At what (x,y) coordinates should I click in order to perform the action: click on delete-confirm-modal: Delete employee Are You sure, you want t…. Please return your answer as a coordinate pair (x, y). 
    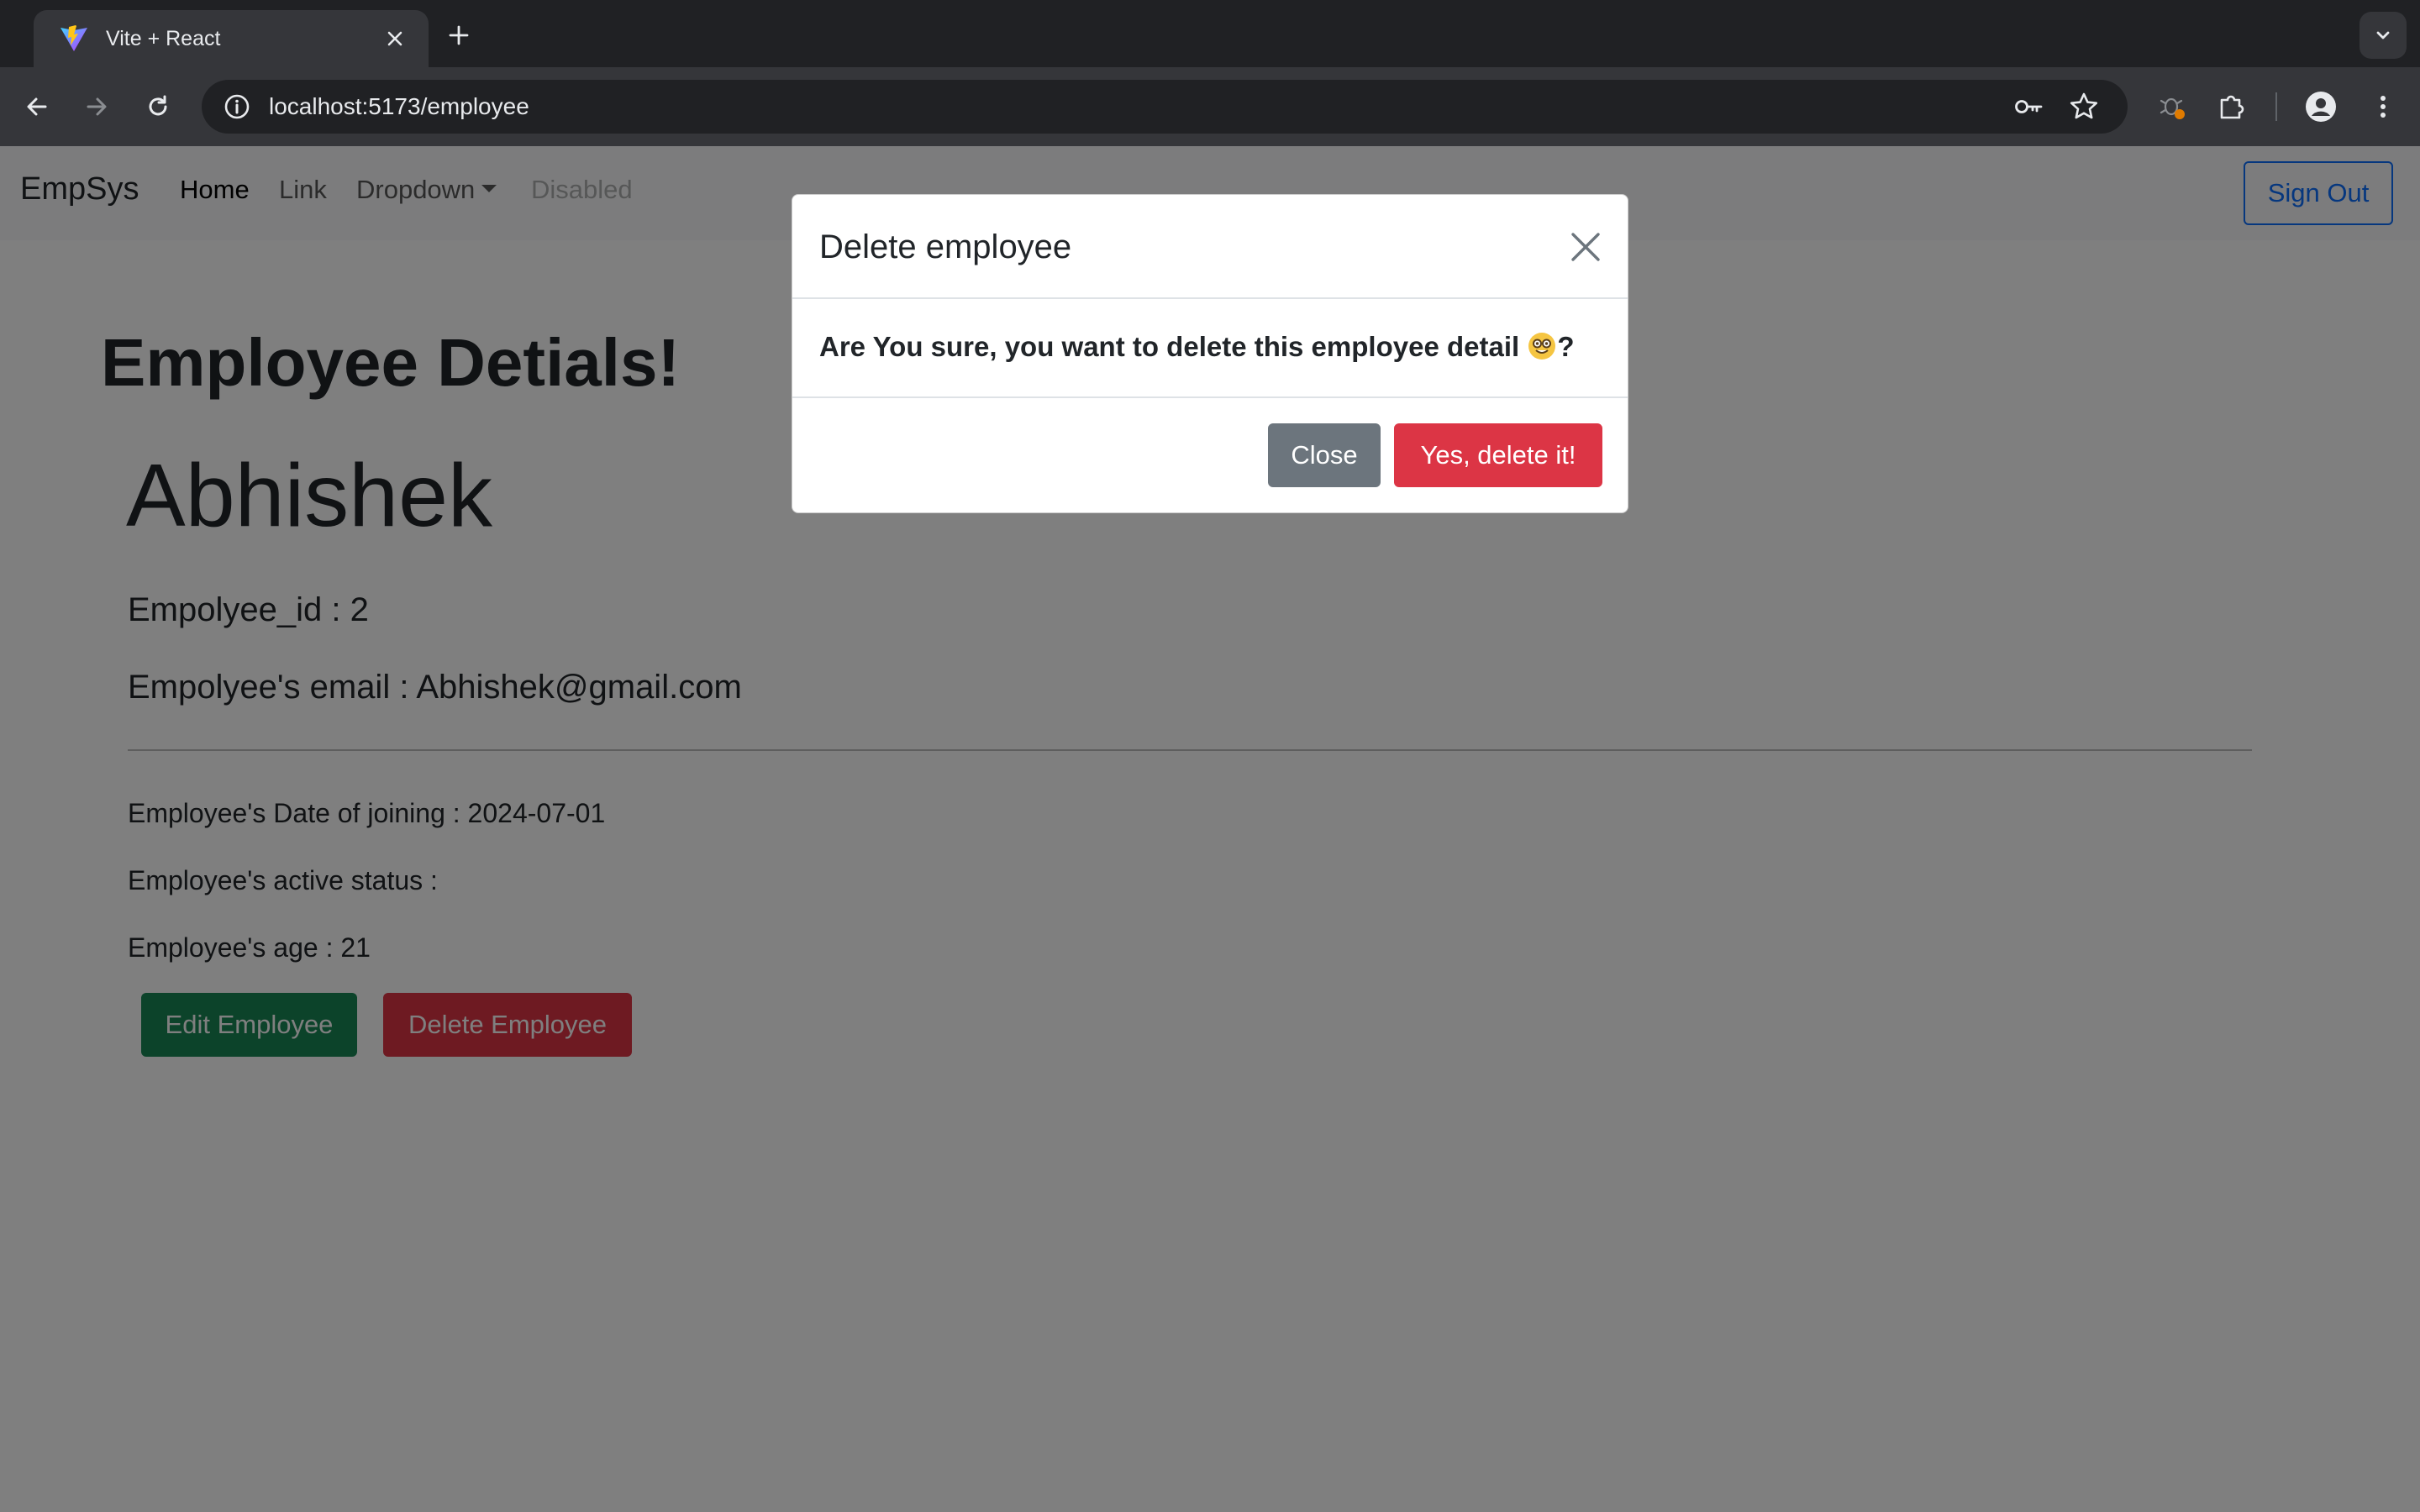
    Looking at the image, I should click on (1210, 353).